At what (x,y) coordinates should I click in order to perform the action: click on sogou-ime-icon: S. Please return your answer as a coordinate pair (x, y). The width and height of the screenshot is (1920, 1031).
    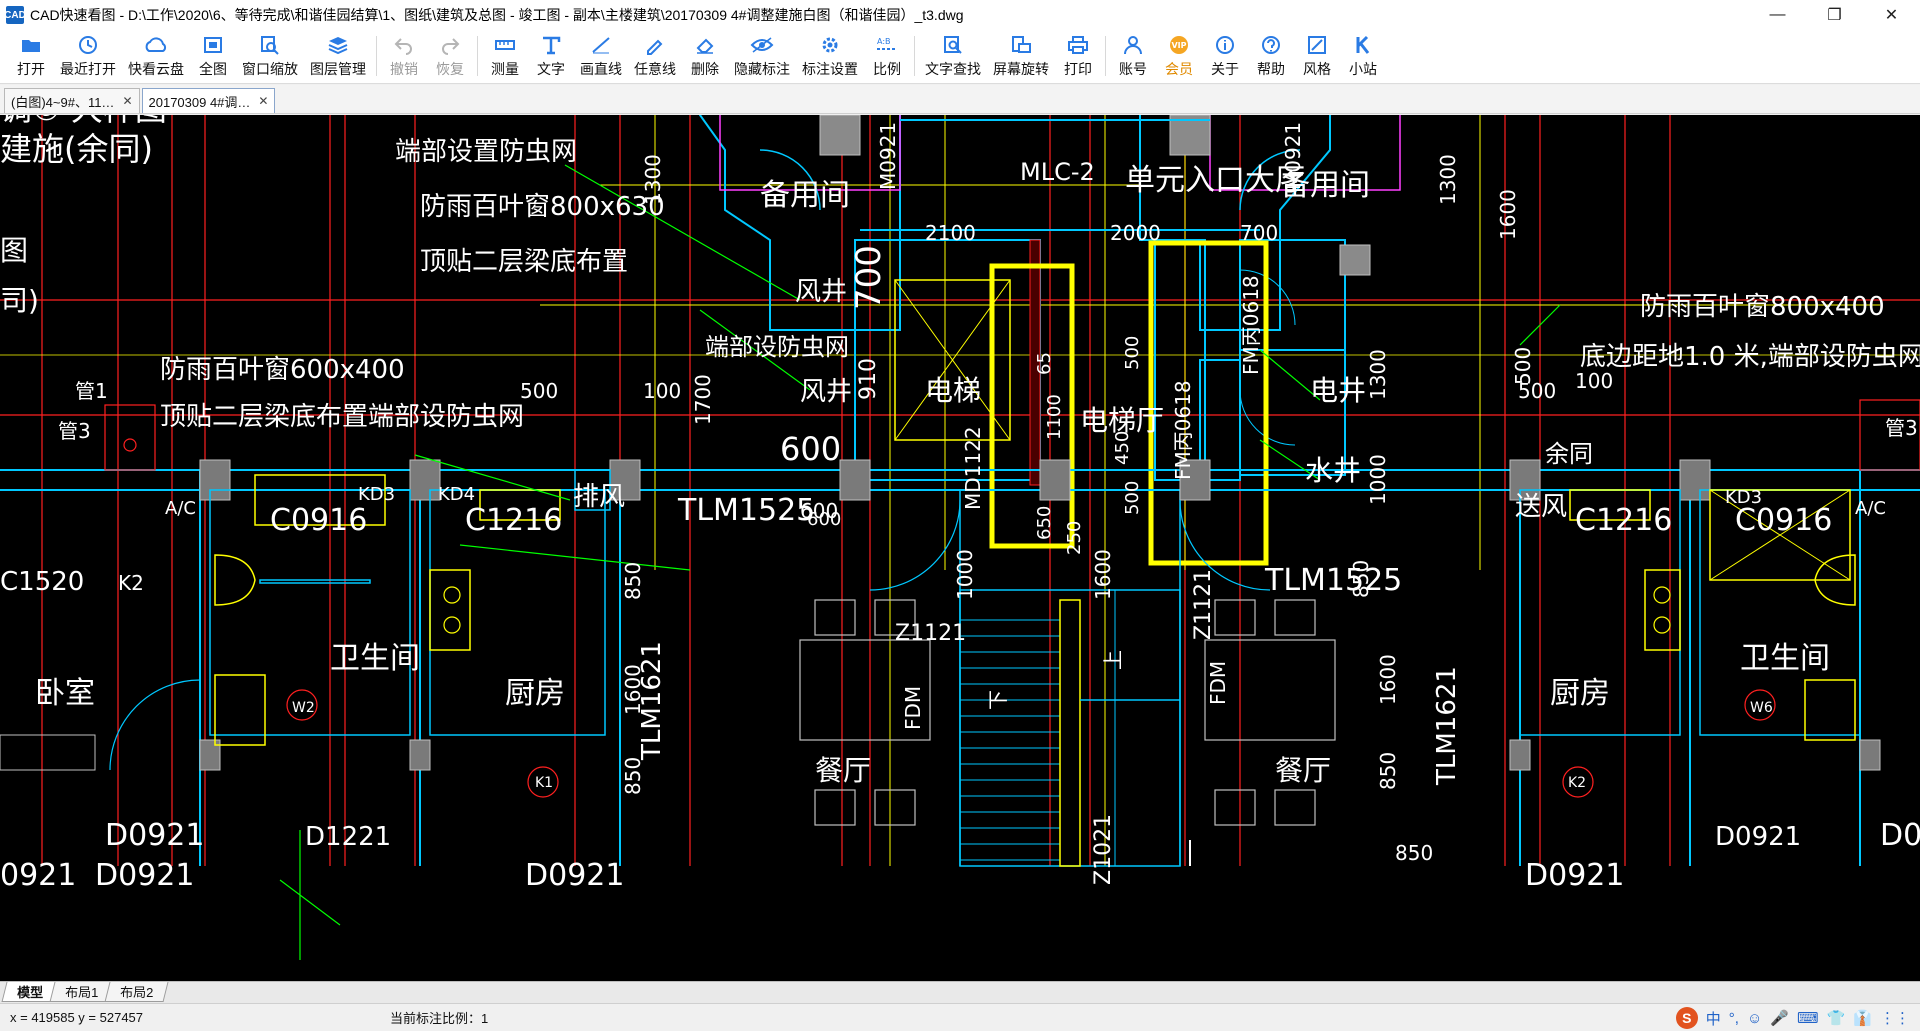
    Looking at the image, I should click on (1686, 1018).